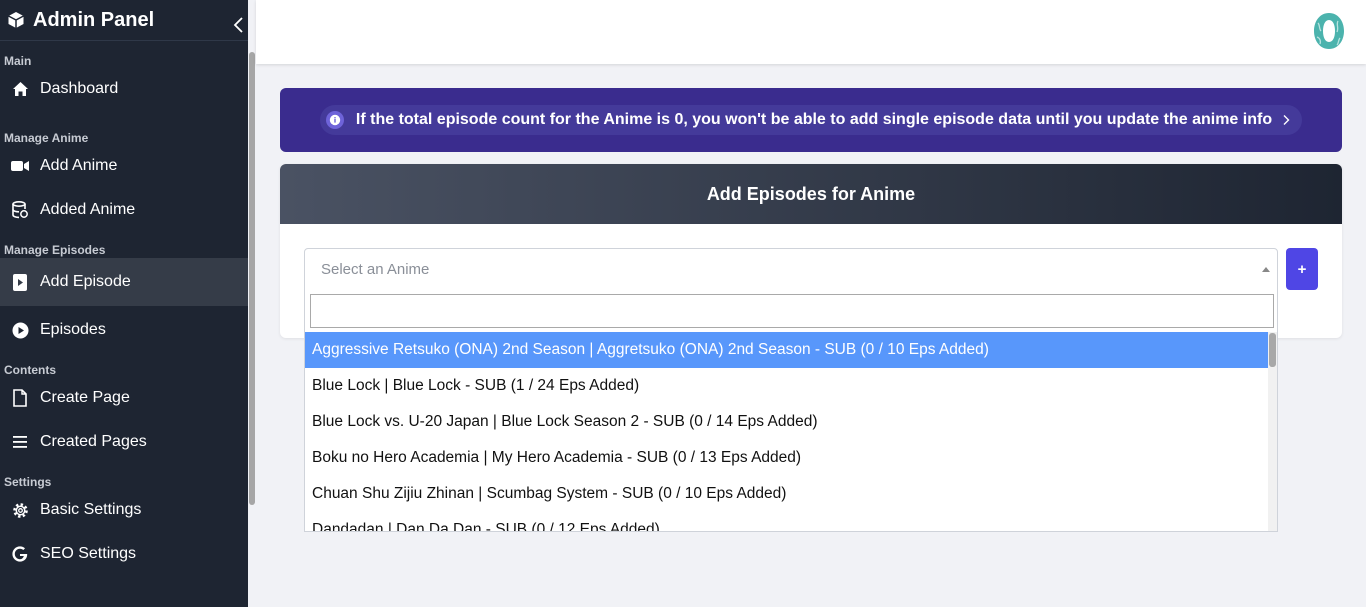 The width and height of the screenshot is (1366, 607). I want to click on sidebar-item-label: Add Anime, so click(79, 165).